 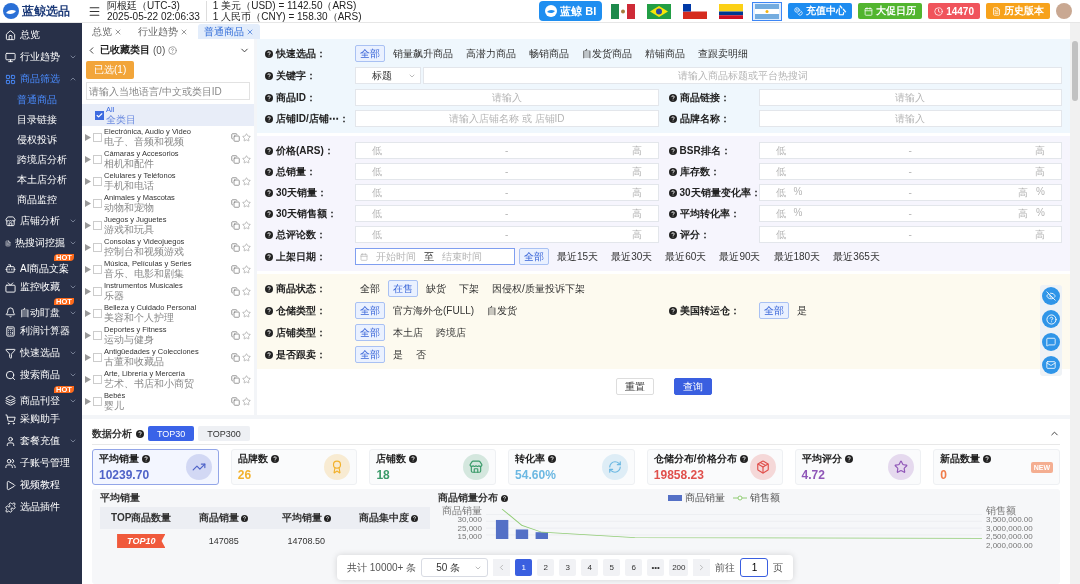 What do you see at coordinates (858, 467) in the screenshot?
I see `stat-card: 平均评分 4.72` at bounding box center [858, 467].